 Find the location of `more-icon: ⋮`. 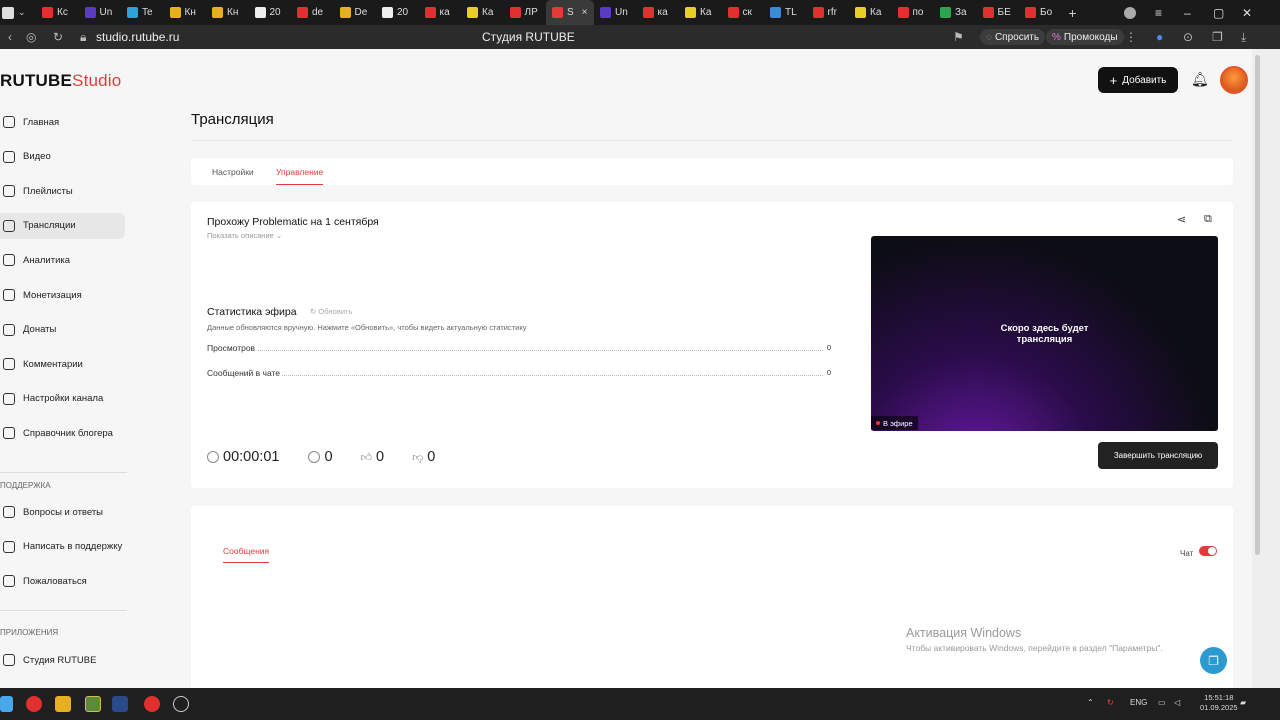

more-icon: ⋮ is located at coordinates (1131, 37).